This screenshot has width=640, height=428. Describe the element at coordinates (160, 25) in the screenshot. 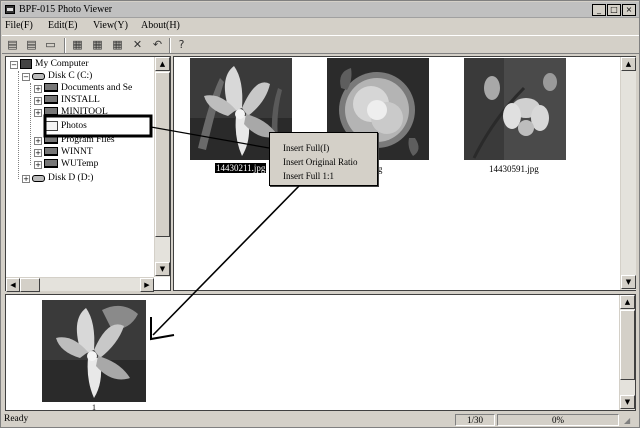

I see `menu-about: About(H)` at that location.